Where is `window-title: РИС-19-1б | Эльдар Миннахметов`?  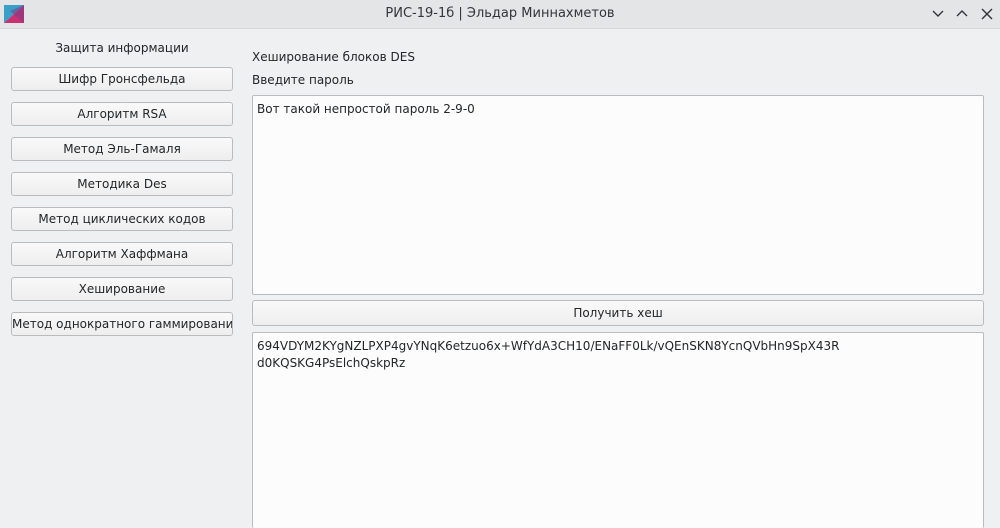
window-title: РИС-19-1б | Эльдар Миннахметов is located at coordinates (500, 13).